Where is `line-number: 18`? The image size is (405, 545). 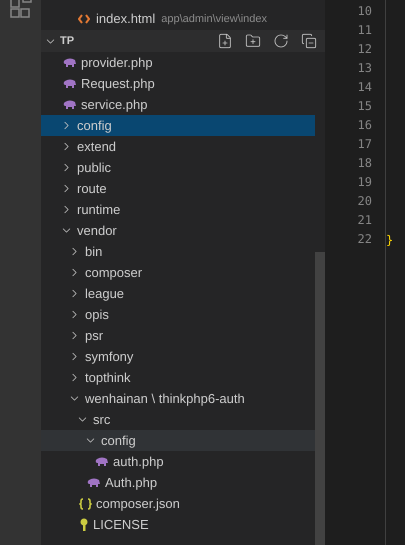 line-number: 18 is located at coordinates (365, 163).